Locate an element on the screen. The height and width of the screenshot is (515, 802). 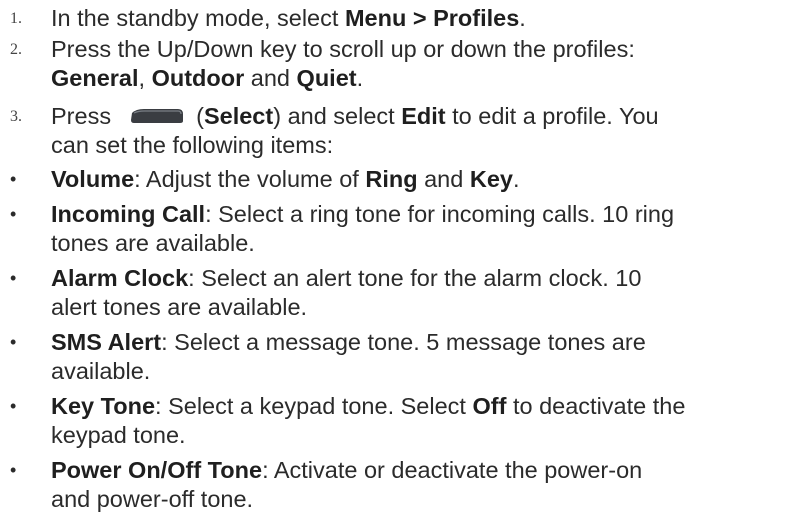
item-text: available. is located at coordinates (101, 371).